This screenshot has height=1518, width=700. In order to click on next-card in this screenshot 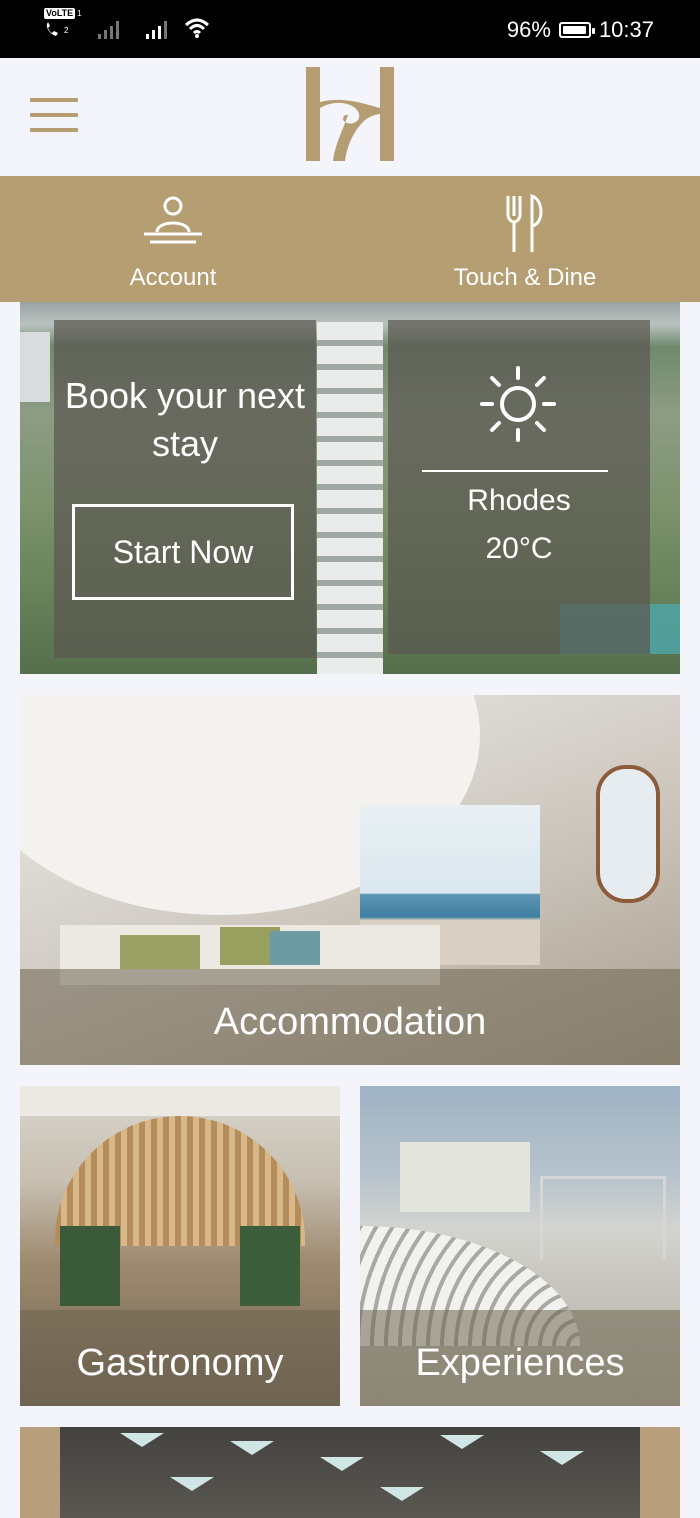, I will do `click(350, 1472)`.